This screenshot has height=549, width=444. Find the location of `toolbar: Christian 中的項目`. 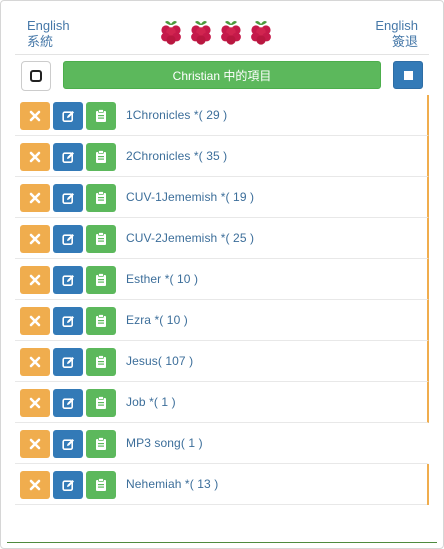

toolbar: Christian 中的項目 is located at coordinates (222, 76).